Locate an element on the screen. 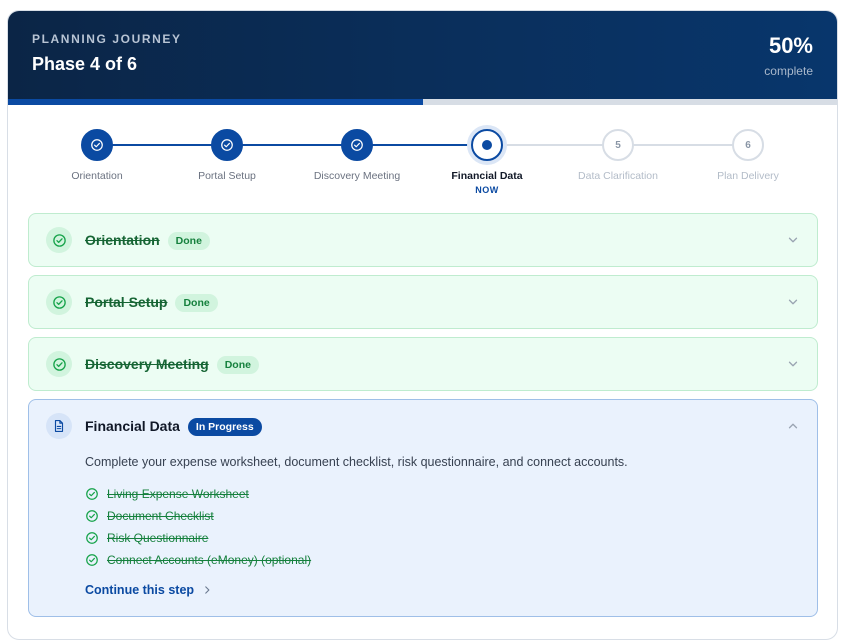 The width and height of the screenshot is (844, 640). phase-title-text: Portal Setup is located at coordinates (126, 302).